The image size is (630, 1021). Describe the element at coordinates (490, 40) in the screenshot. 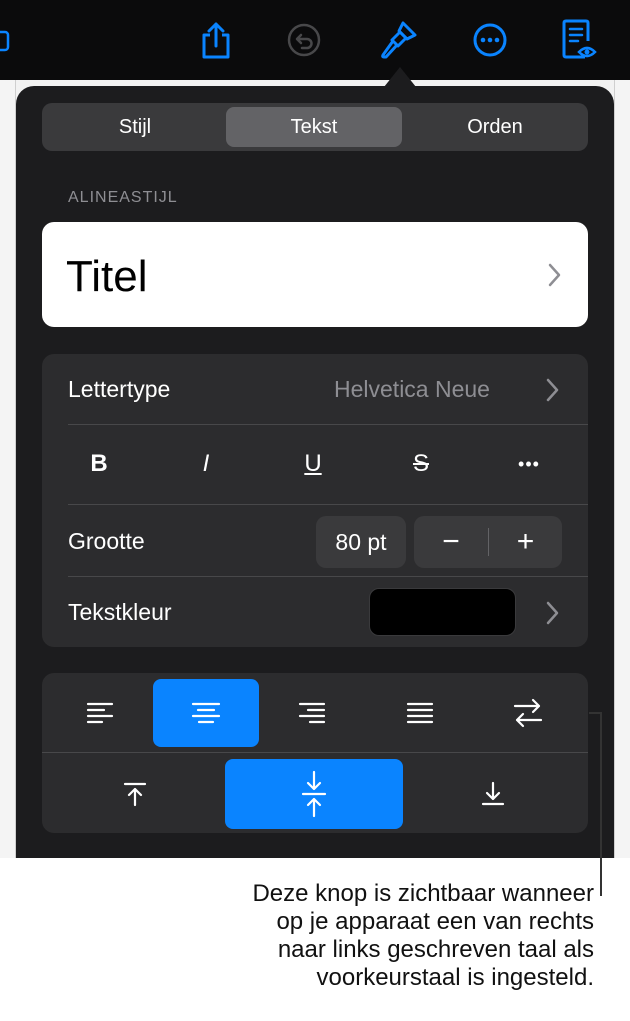

I see `more-icon` at that location.